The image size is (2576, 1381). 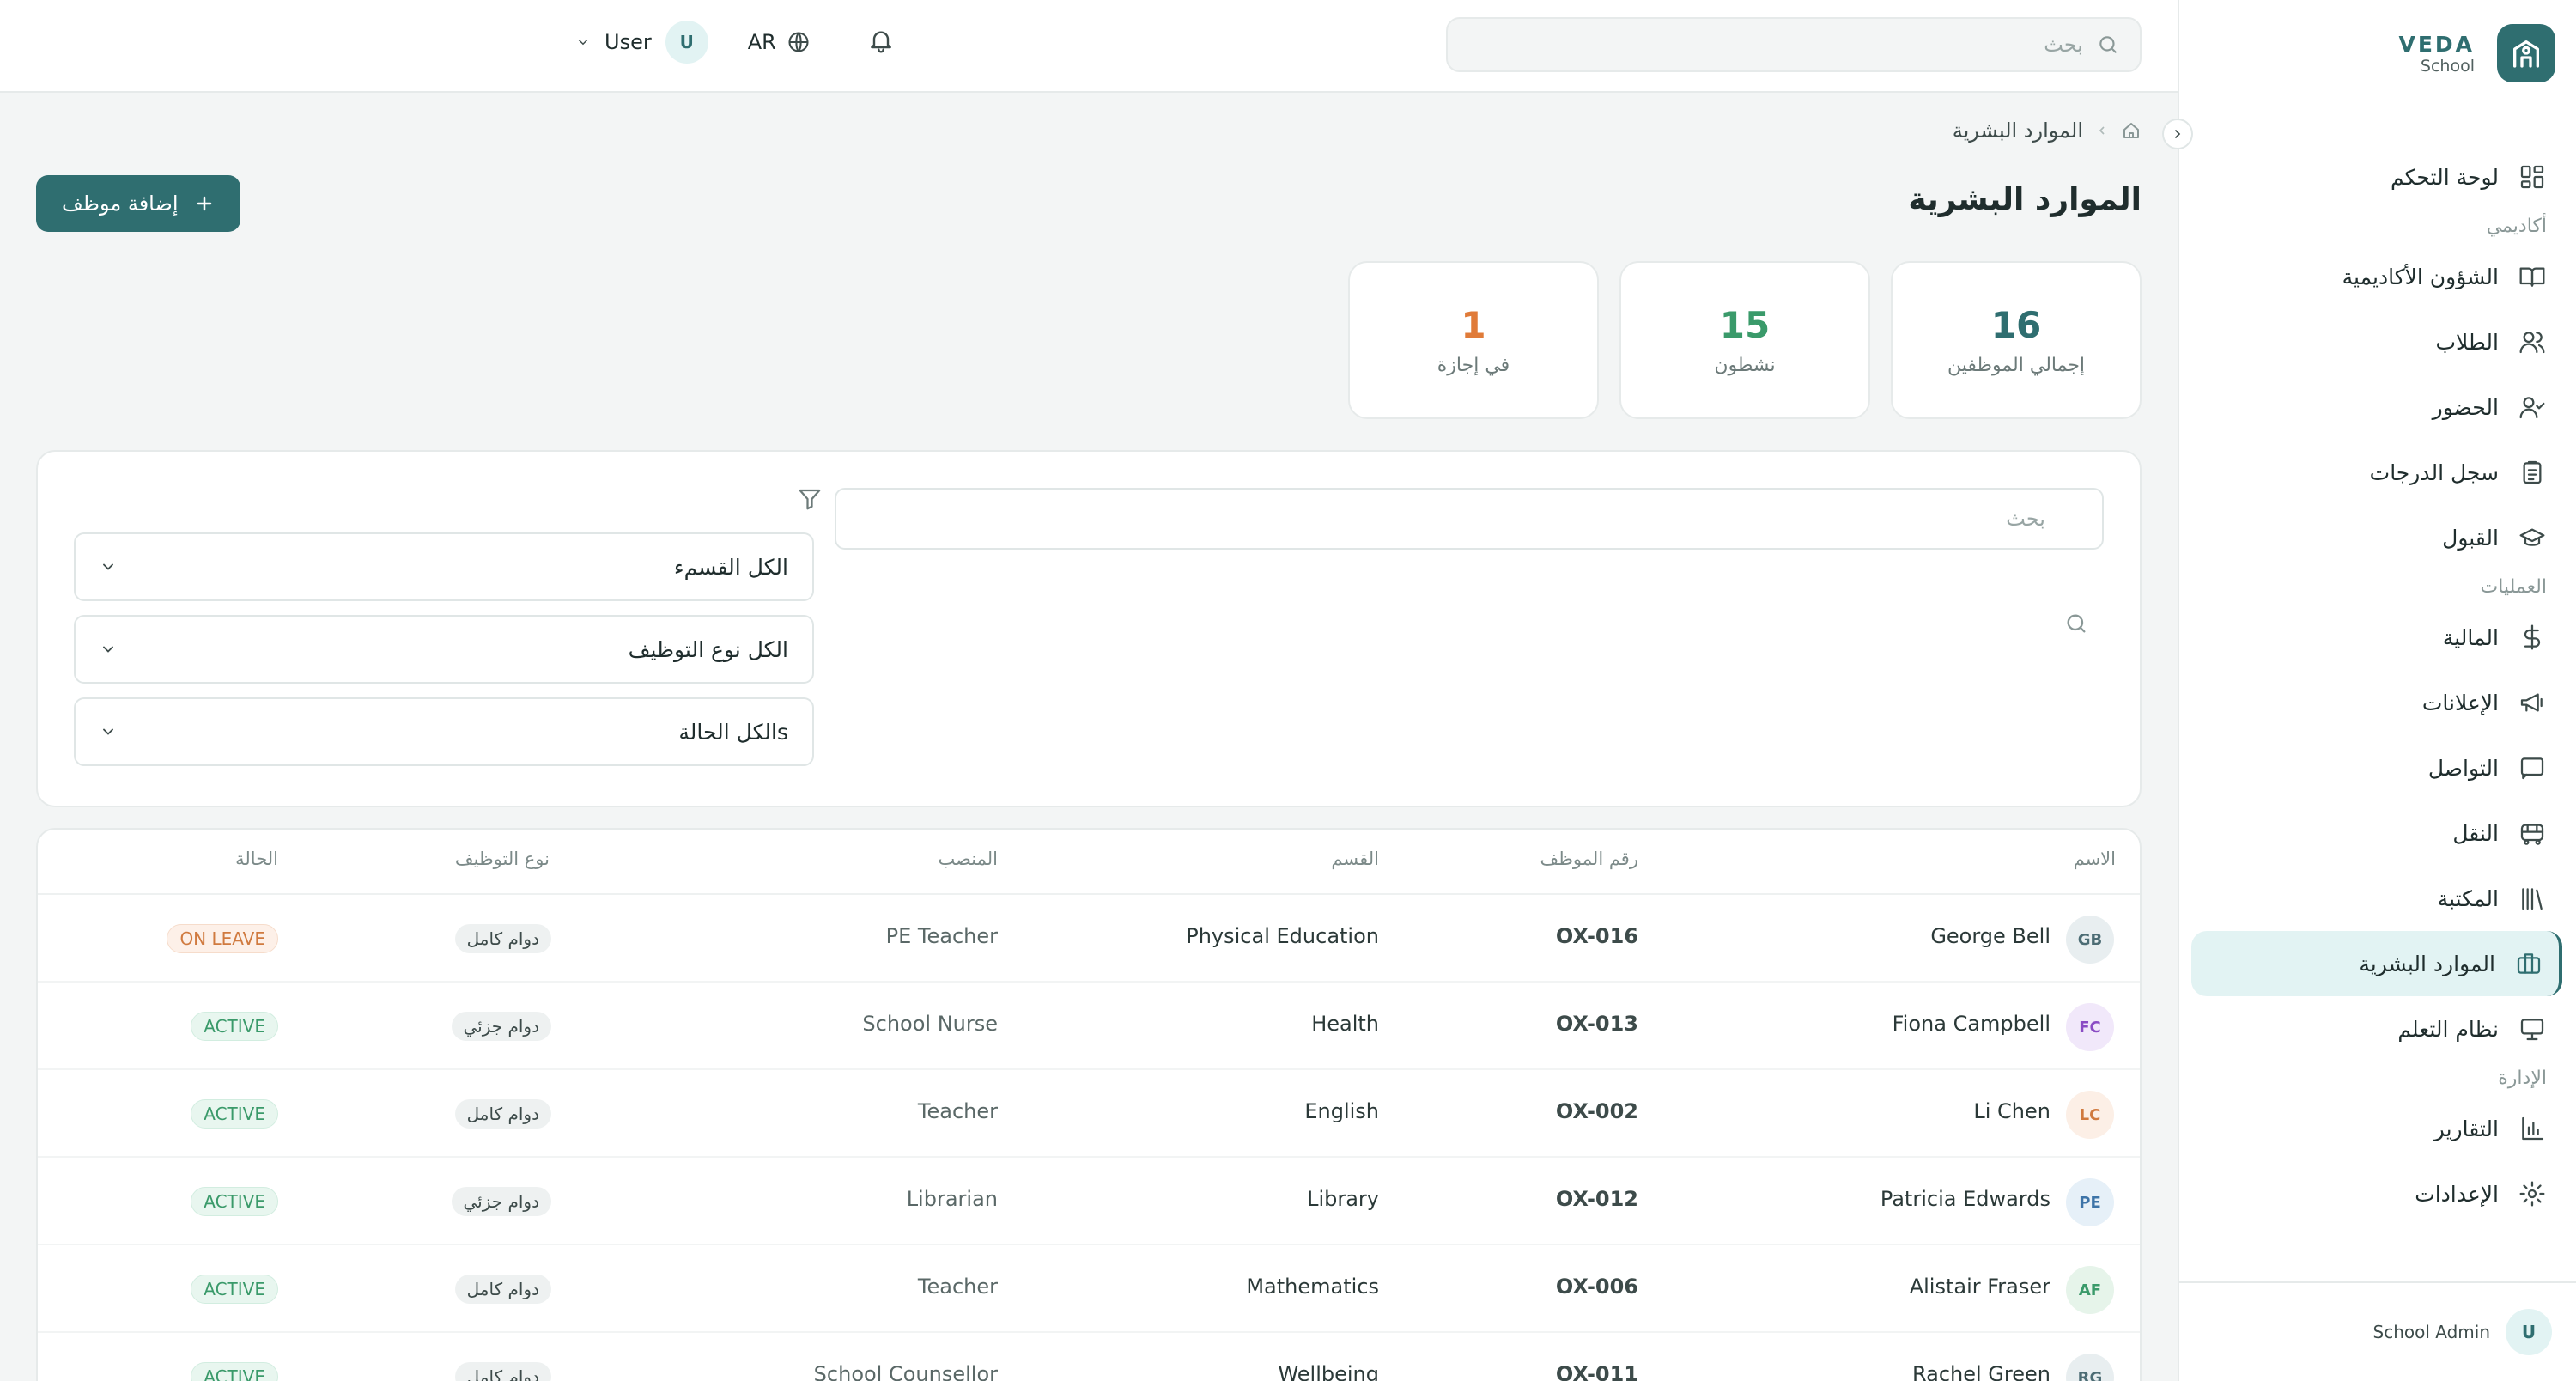 I want to click on stat-label: إجمالي الموظفين, so click(x=2017, y=365).